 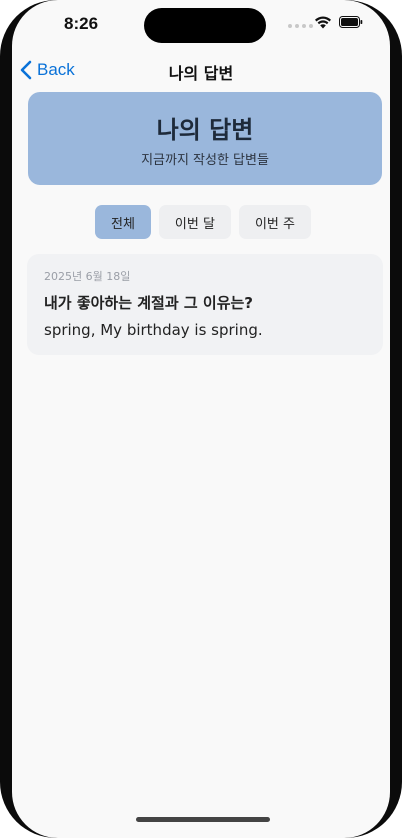 What do you see at coordinates (87, 276) in the screenshot?
I see `answer-date: 2025년 6월 18일` at bounding box center [87, 276].